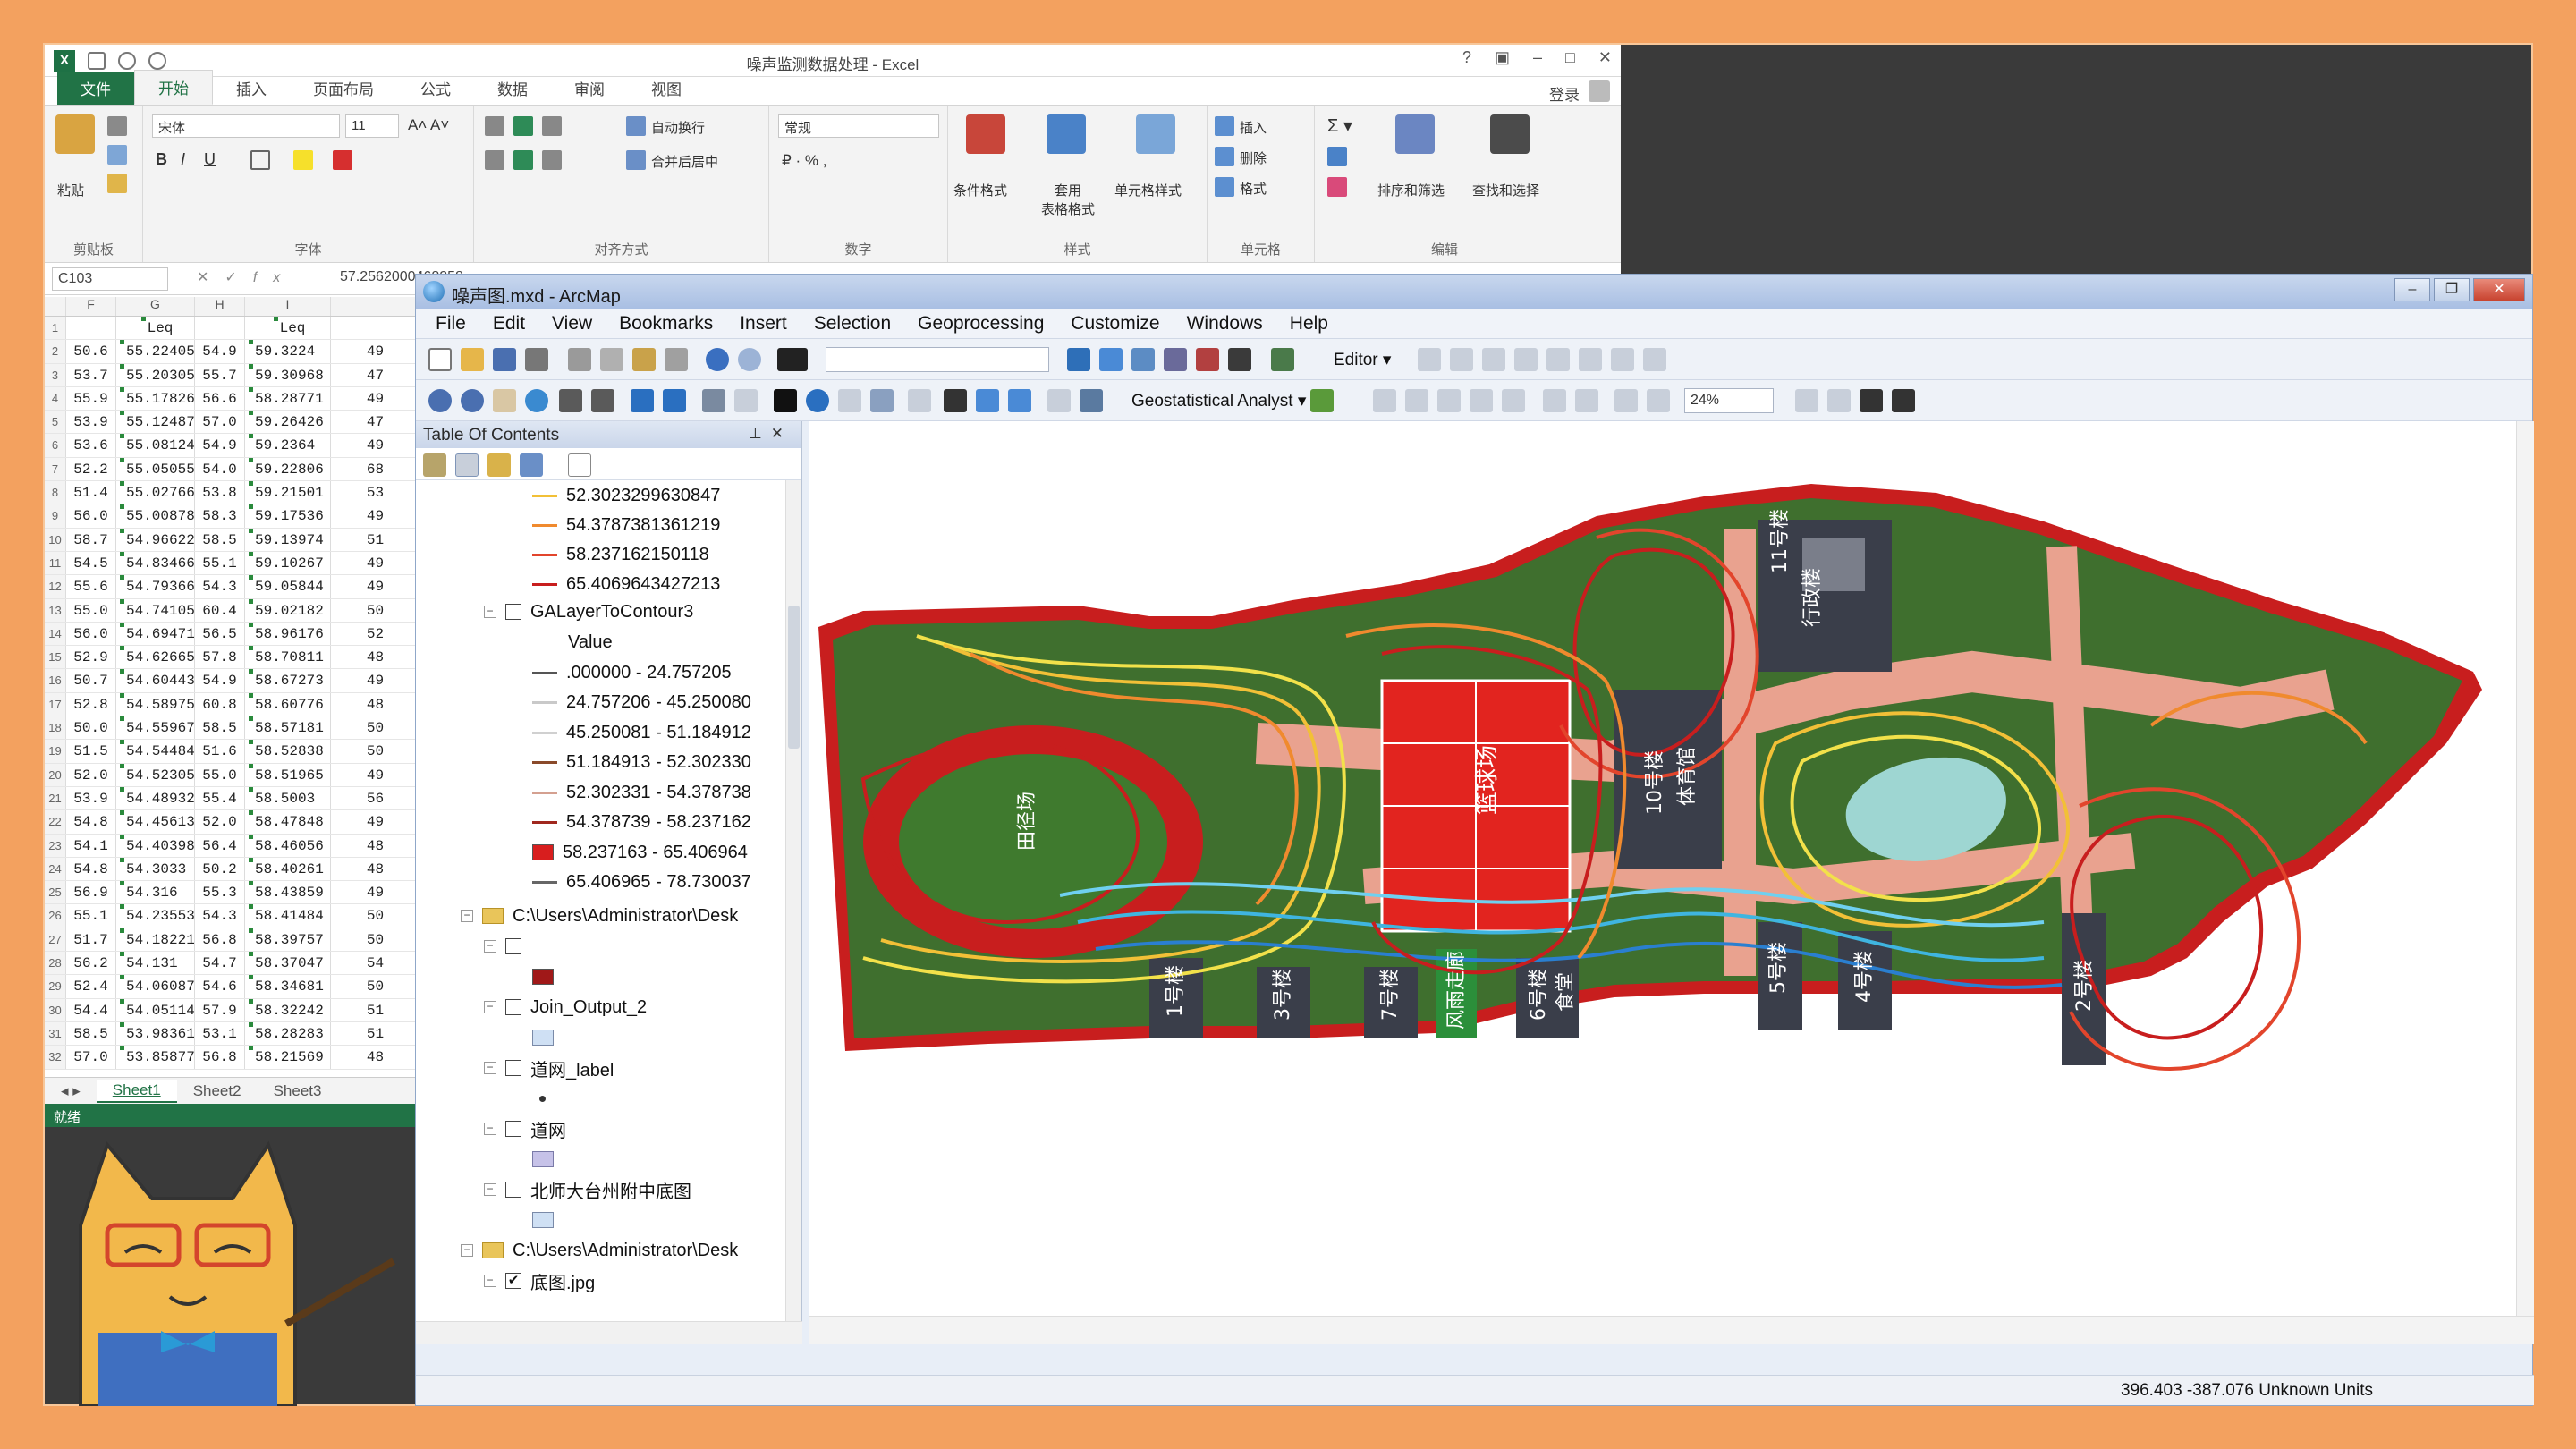  Describe the element at coordinates (55, 328) in the screenshot. I see `row-header: 1` at that location.